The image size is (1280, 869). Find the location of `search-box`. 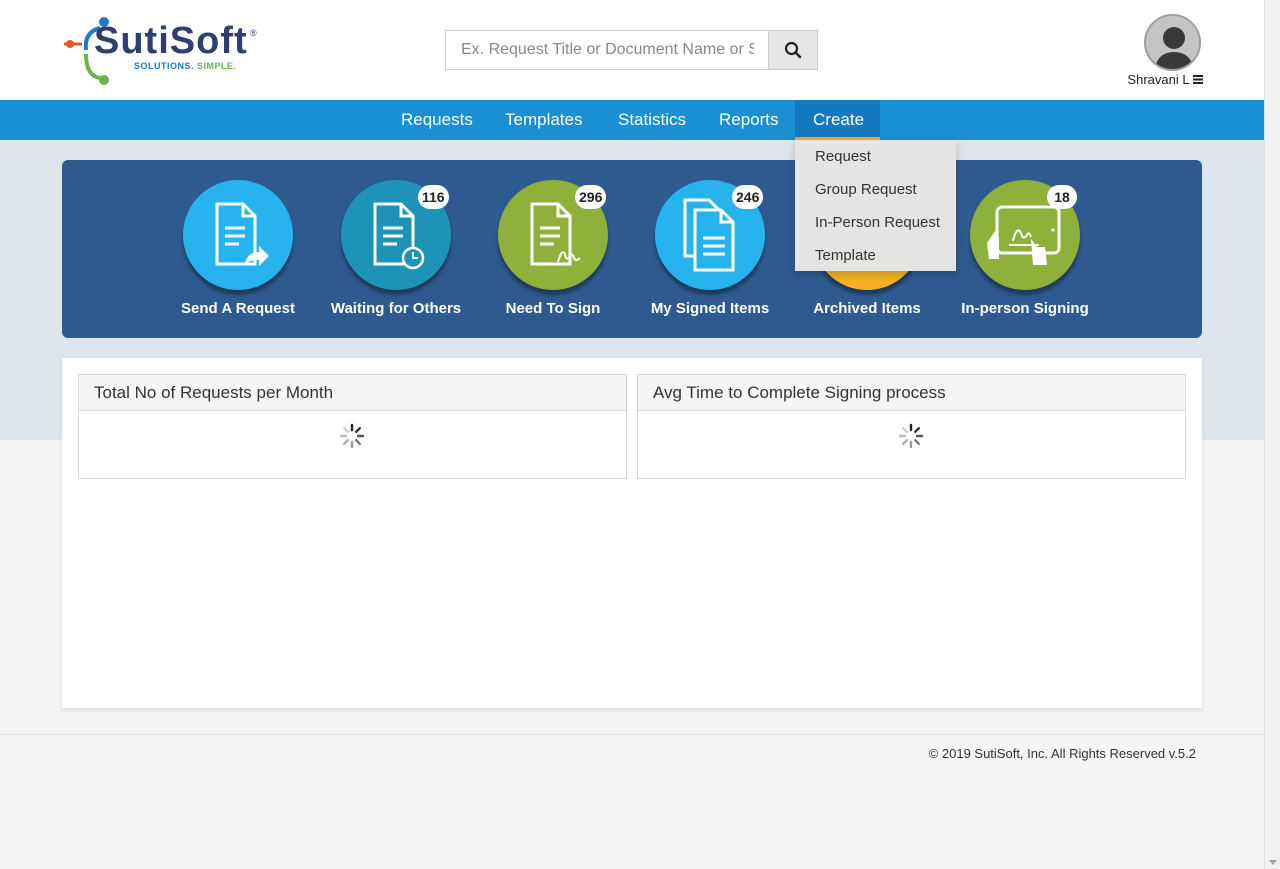

search-box is located at coordinates (631, 50).